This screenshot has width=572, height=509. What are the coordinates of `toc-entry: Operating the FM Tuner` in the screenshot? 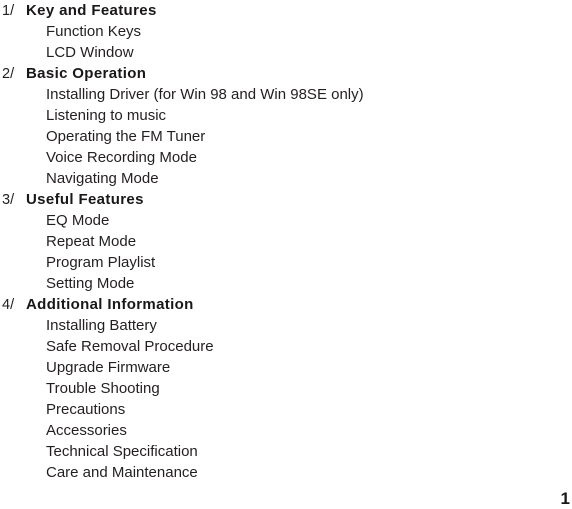 It's located at (286, 136).